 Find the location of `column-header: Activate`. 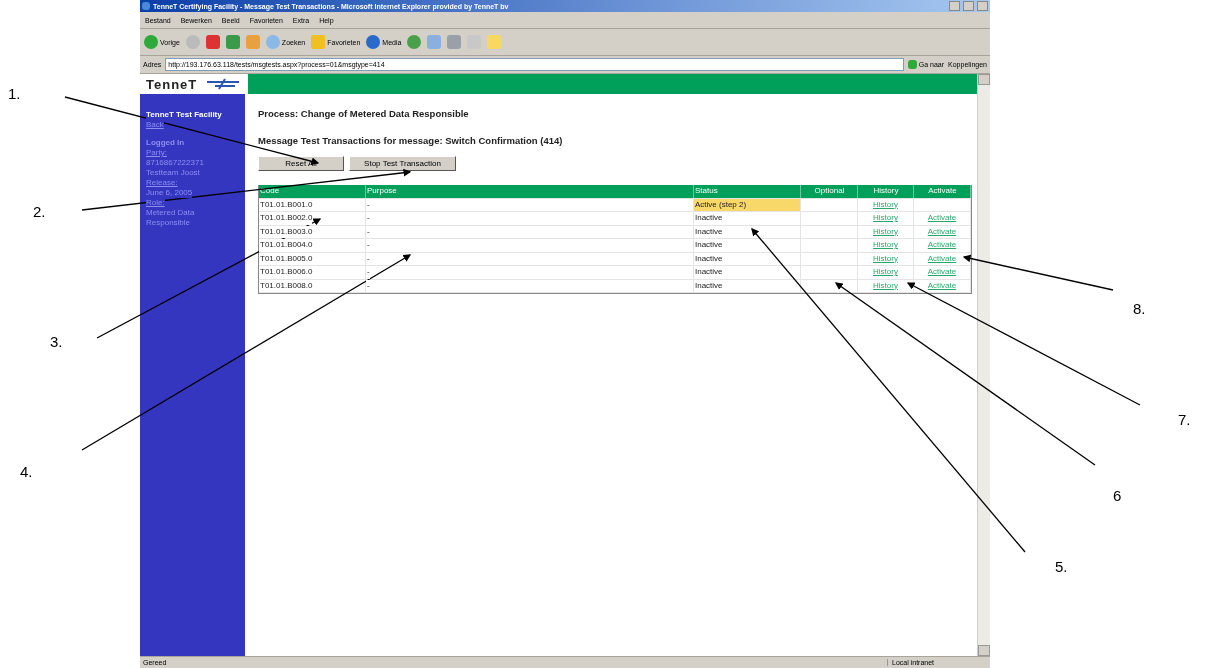

column-header: Activate is located at coordinates (942, 191).